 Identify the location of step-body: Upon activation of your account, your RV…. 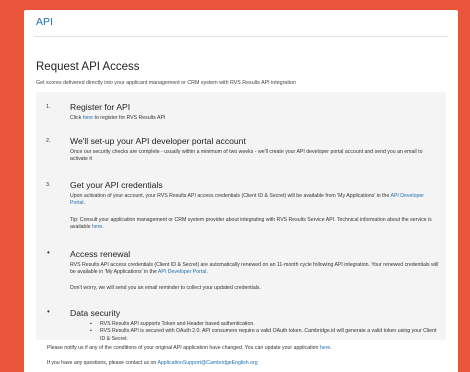
(255, 200).